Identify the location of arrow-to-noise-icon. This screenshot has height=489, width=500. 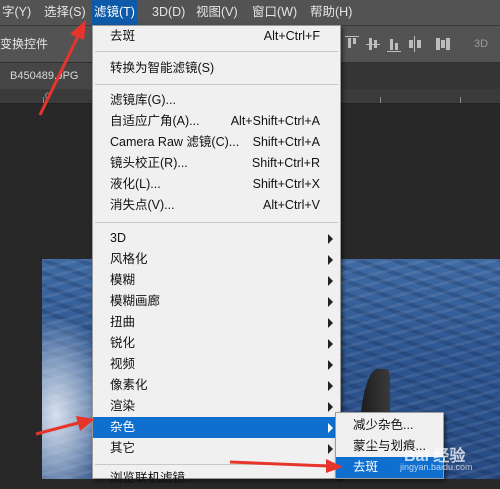
(65, 426).